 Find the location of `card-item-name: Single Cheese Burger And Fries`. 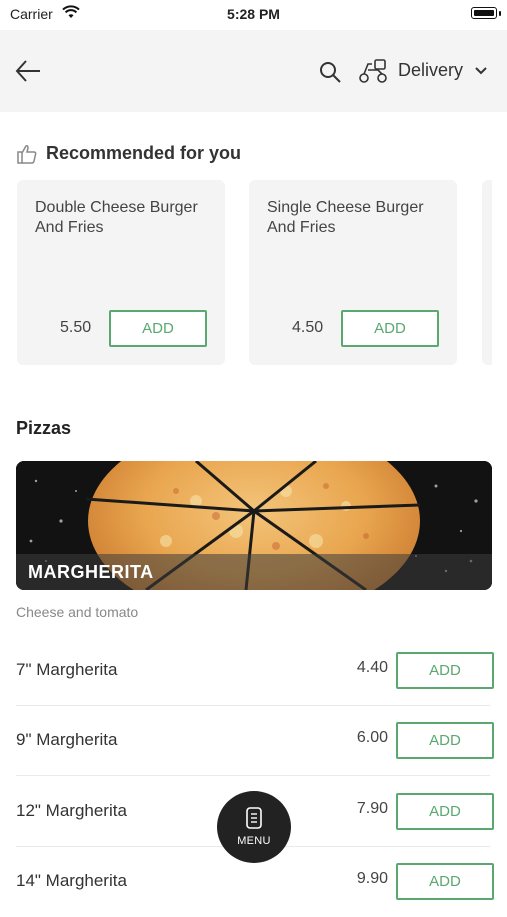

card-item-name: Single Cheese Burger And Fries is located at coordinates (345, 217).